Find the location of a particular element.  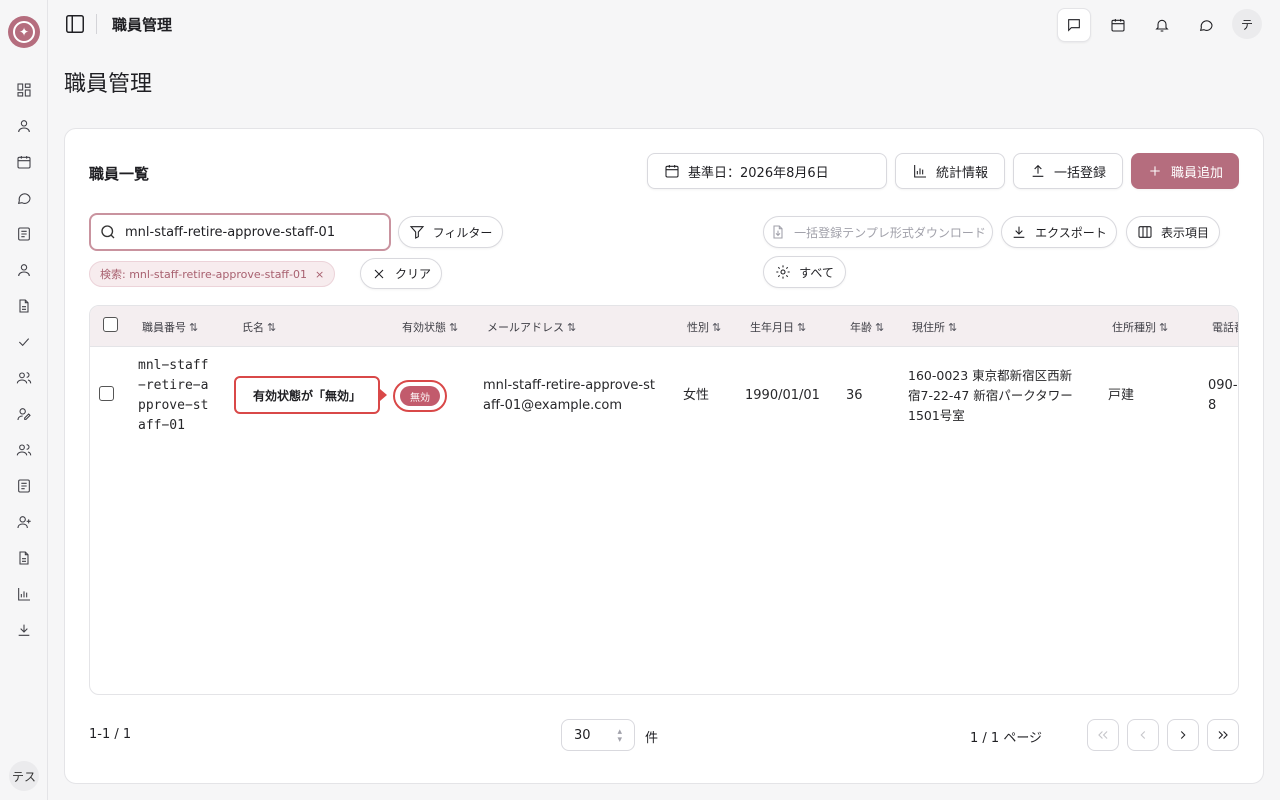

chevrons-left-icon is located at coordinates (1103, 735).